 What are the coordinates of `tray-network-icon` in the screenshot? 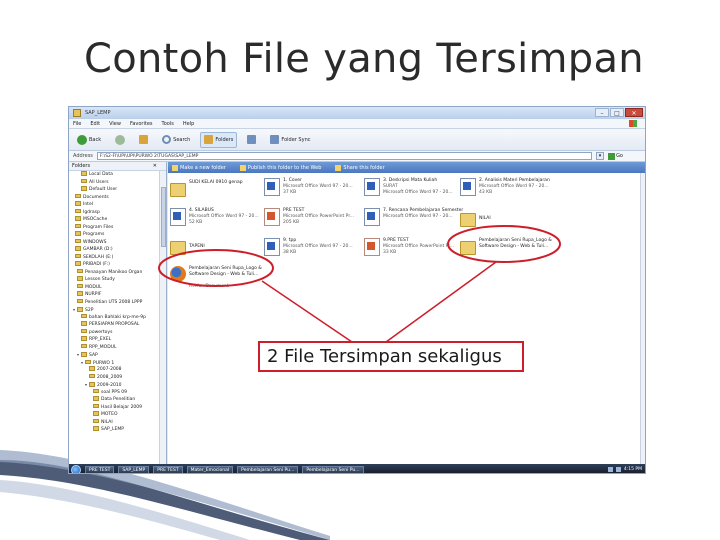 It's located at (610, 469).